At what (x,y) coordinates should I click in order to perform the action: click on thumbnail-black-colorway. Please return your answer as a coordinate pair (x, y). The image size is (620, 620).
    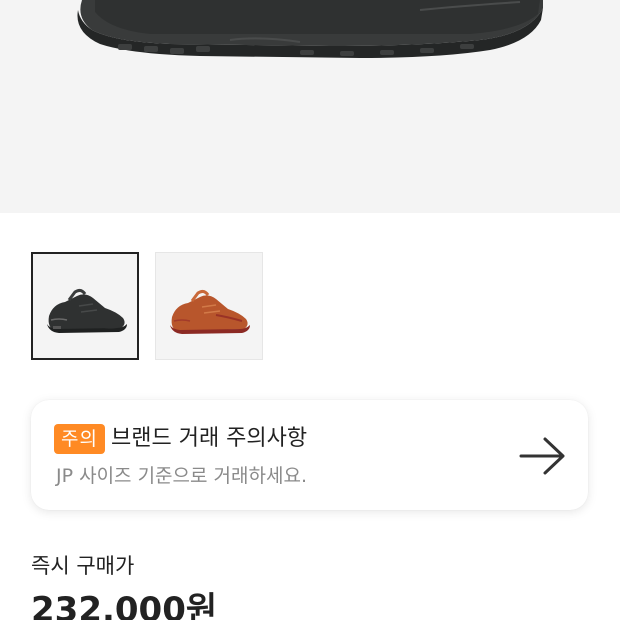
    Looking at the image, I should click on (85, 306).